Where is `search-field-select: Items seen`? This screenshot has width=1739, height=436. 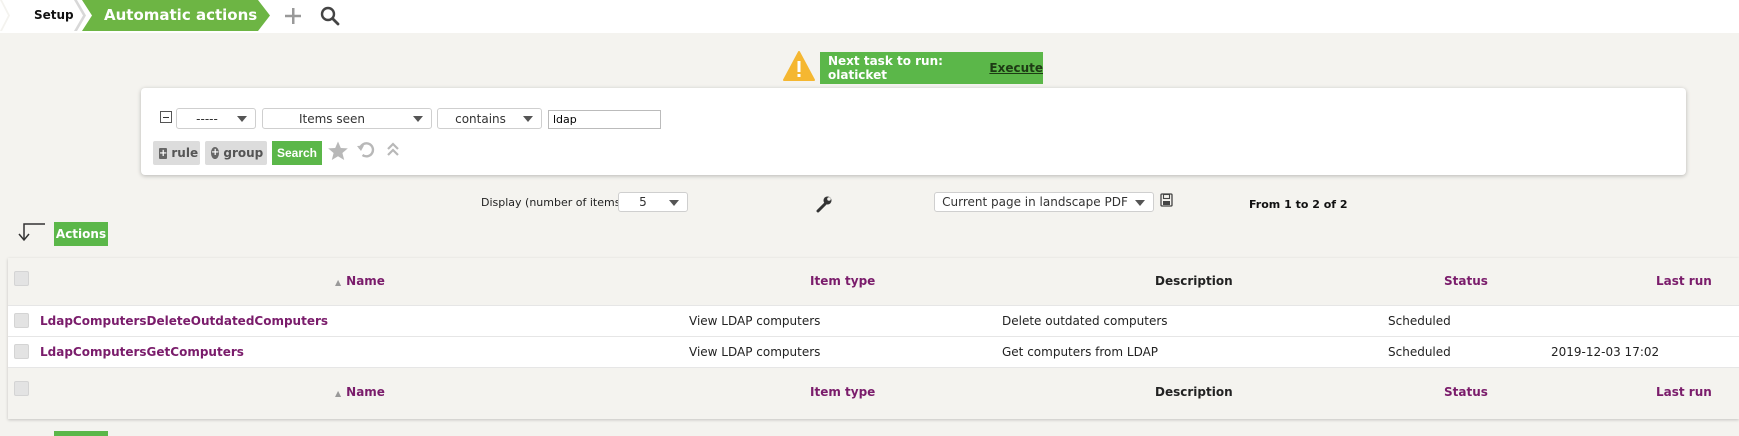 search-field-select: Items seen is located at coordinates (347, 118).